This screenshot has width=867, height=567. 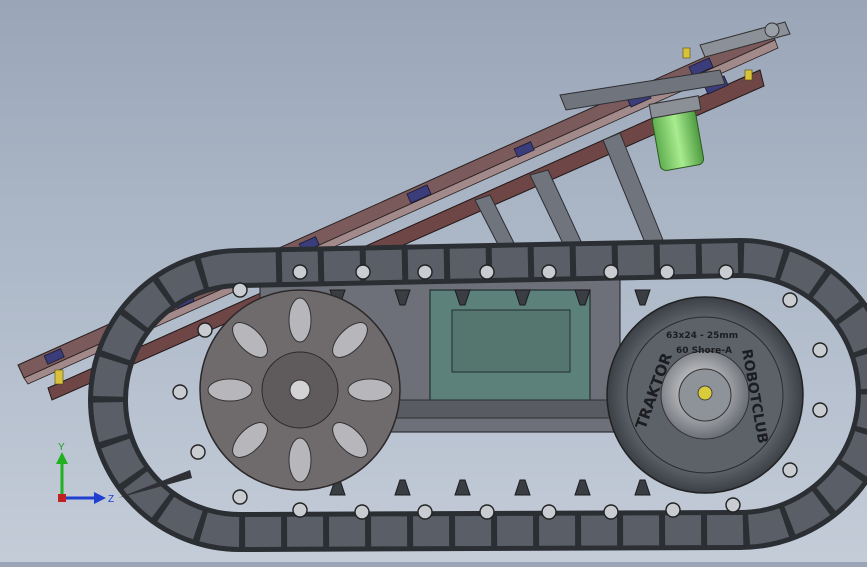 What do you see at coordinates (702, 336) in the screenshot?
I see `wheel-size-label: 63x24 - 25mm` at bounding box center [702, 336].